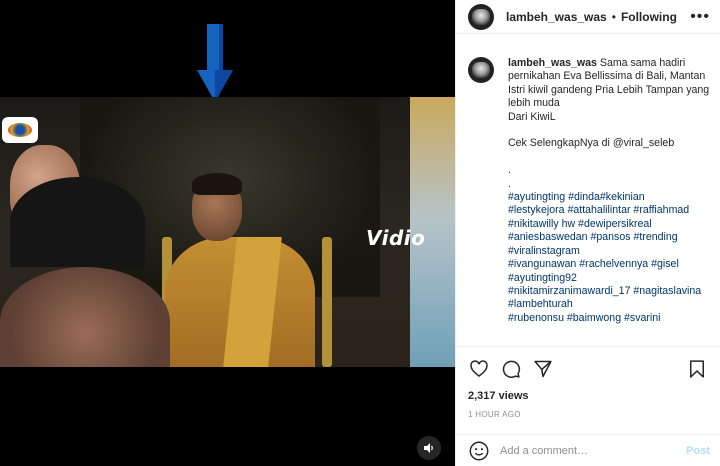 The width and height of the screenshot is (720, 466). Describe the element at coordinates (698, 451) in the screenshot. I see `post-comment-button: Post` at that location.